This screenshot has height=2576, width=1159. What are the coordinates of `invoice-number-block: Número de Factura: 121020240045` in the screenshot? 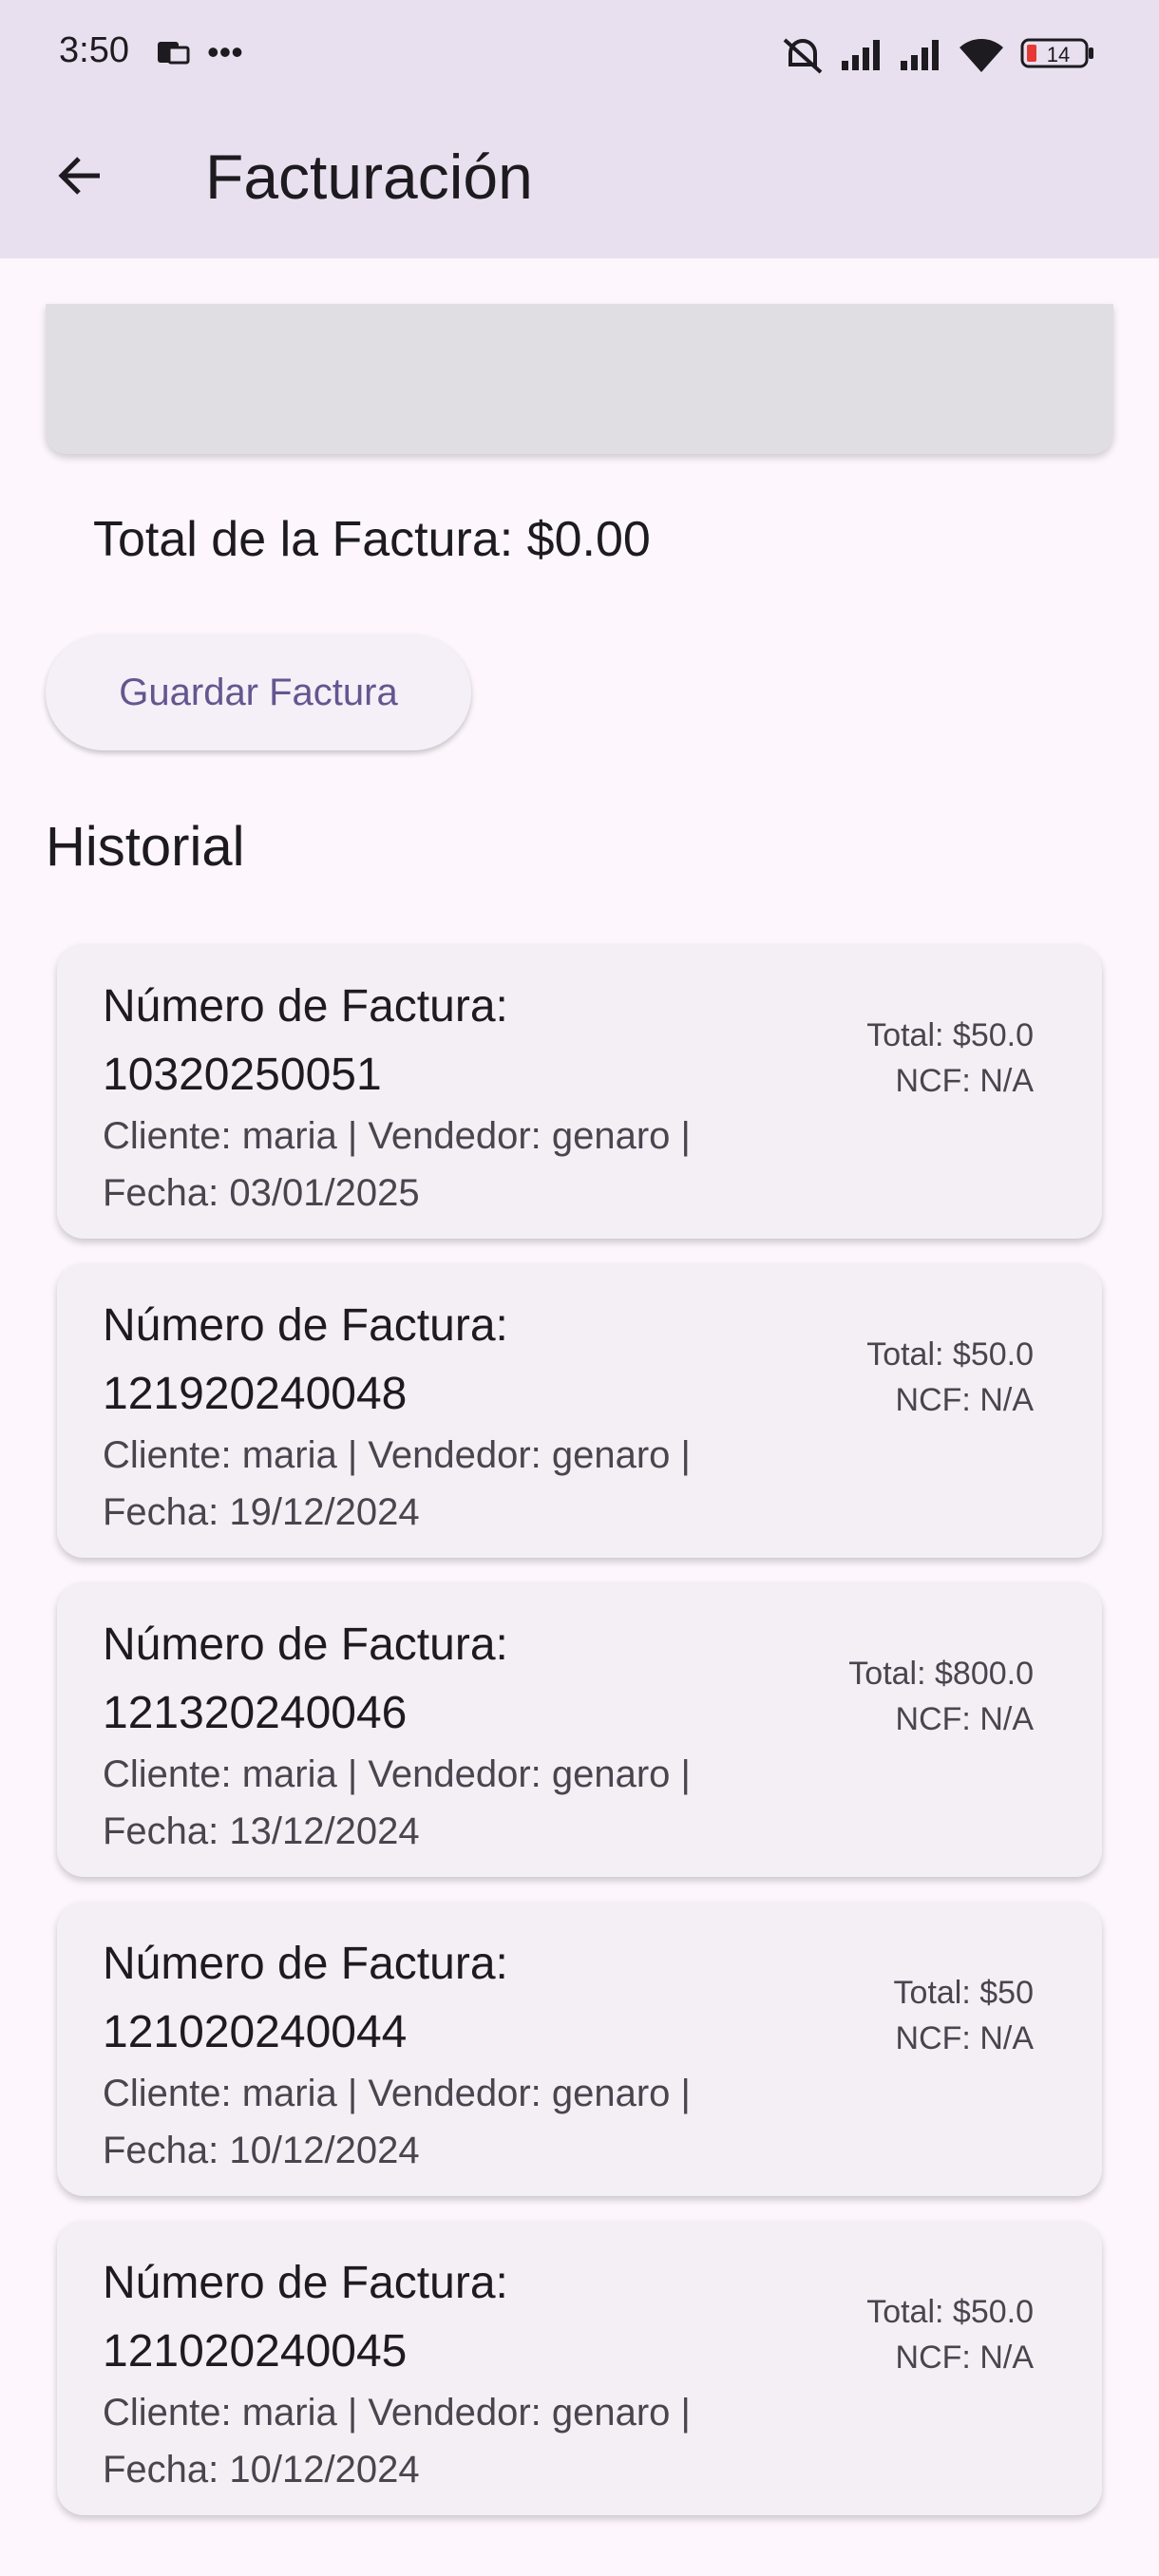 It's located at (445, 2317).